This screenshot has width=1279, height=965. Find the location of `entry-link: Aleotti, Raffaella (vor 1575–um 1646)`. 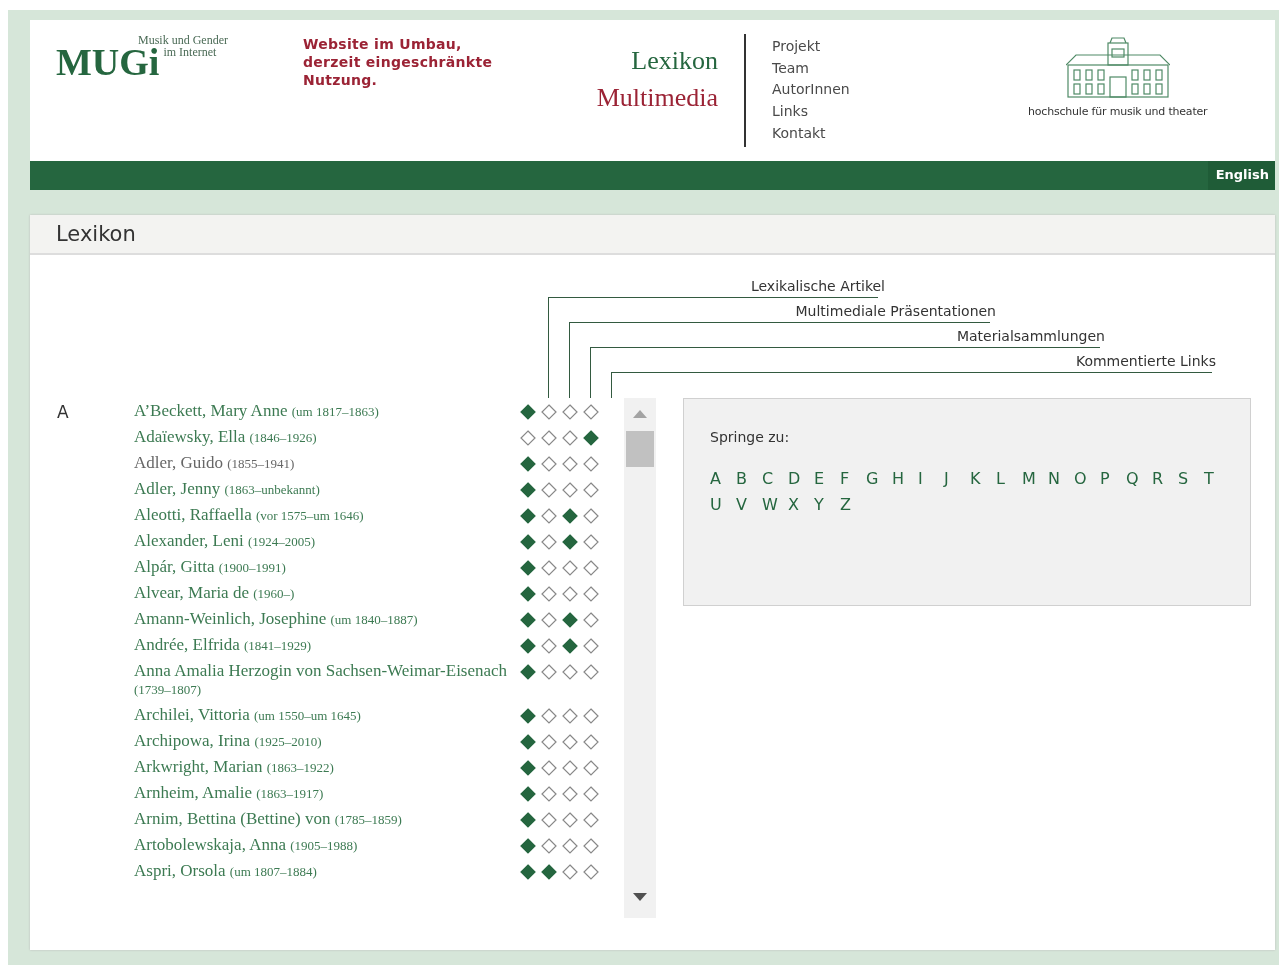

entry-link: Aleotti, Raffaella (vor 1575–um 1646) is located at coordinates (327, 515).